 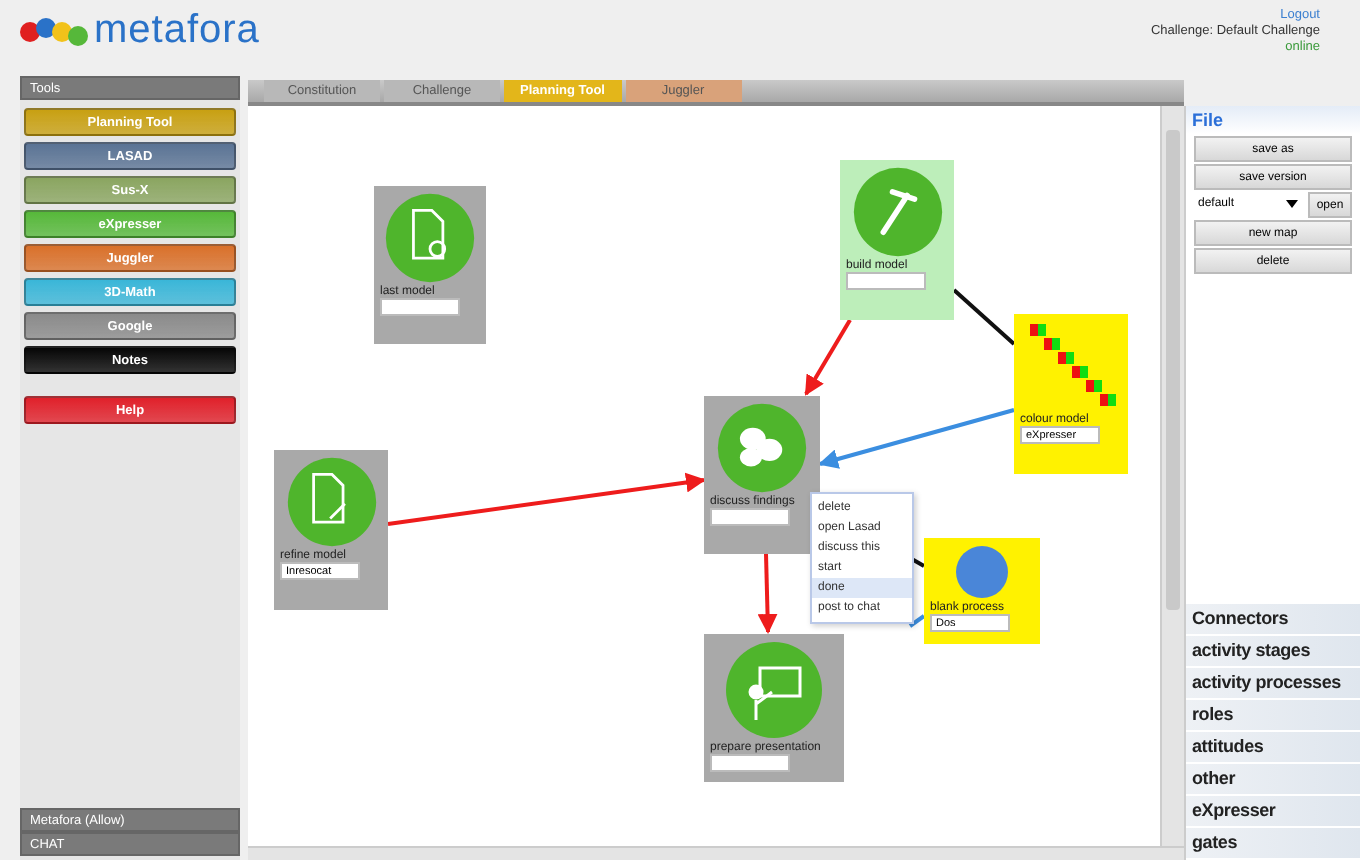 I want to click on document-gear-icon, so click(x=430, y=238).